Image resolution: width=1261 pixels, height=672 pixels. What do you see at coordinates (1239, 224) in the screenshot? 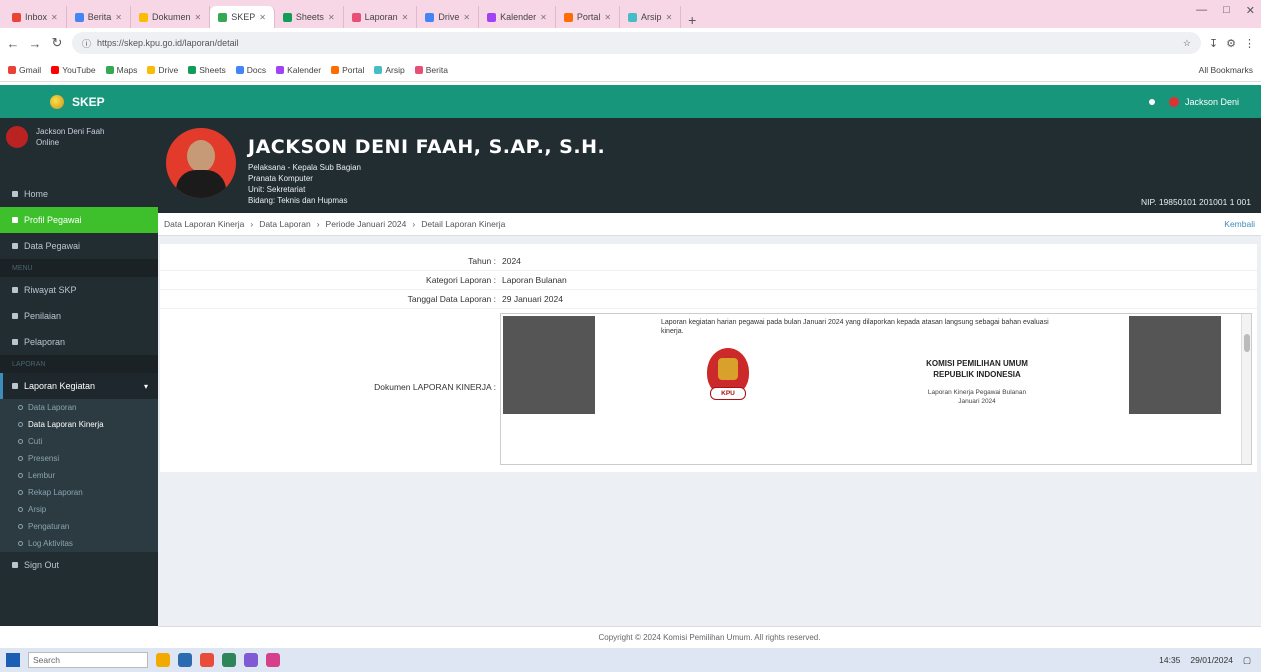
I see `back-link: Kembali` at bounding box center [1239, 224].